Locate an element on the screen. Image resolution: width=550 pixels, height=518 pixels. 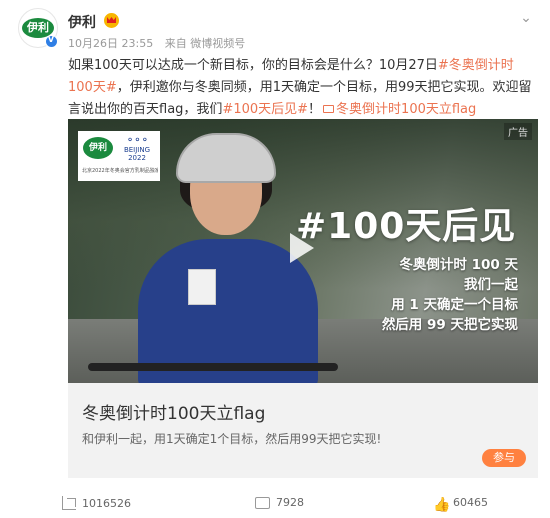
sponsor-logo: 伊利 ⚬⚬⚬ BEIJING 2022 北京2022年冬奥会官方乳制品独家供应商 is located at coordinates (119, 156).